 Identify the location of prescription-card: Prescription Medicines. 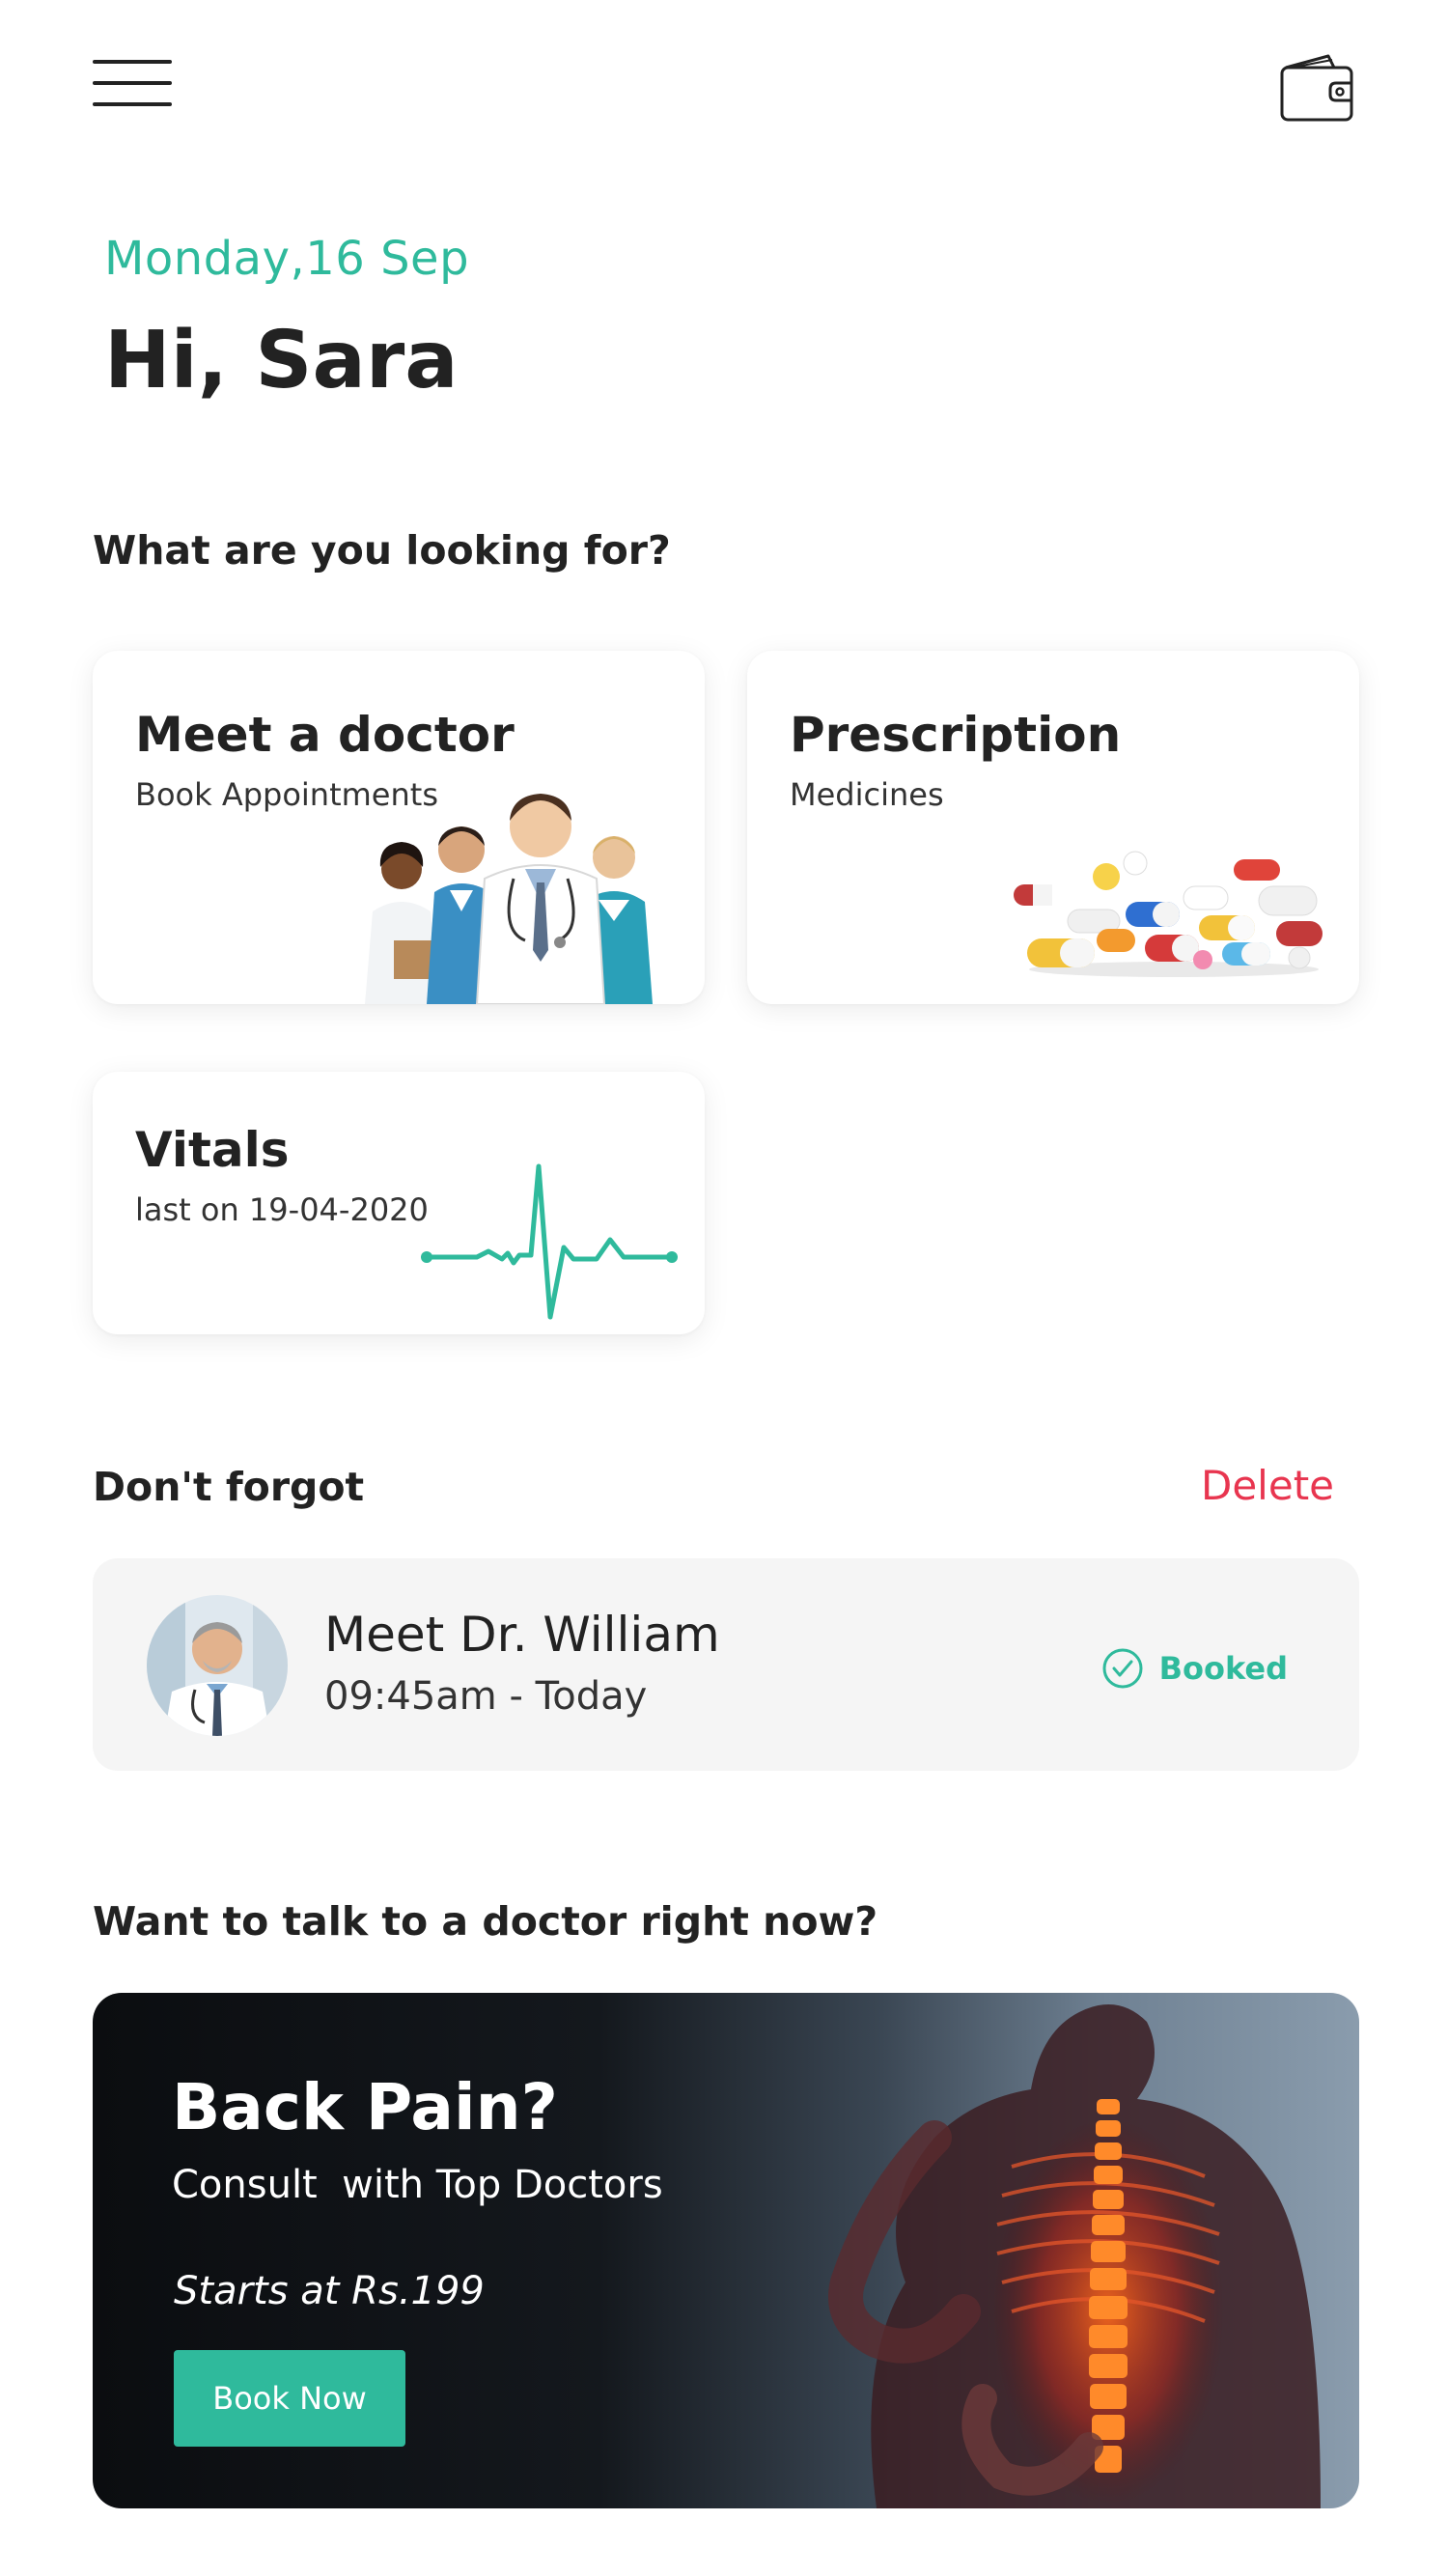
(1053, 828).